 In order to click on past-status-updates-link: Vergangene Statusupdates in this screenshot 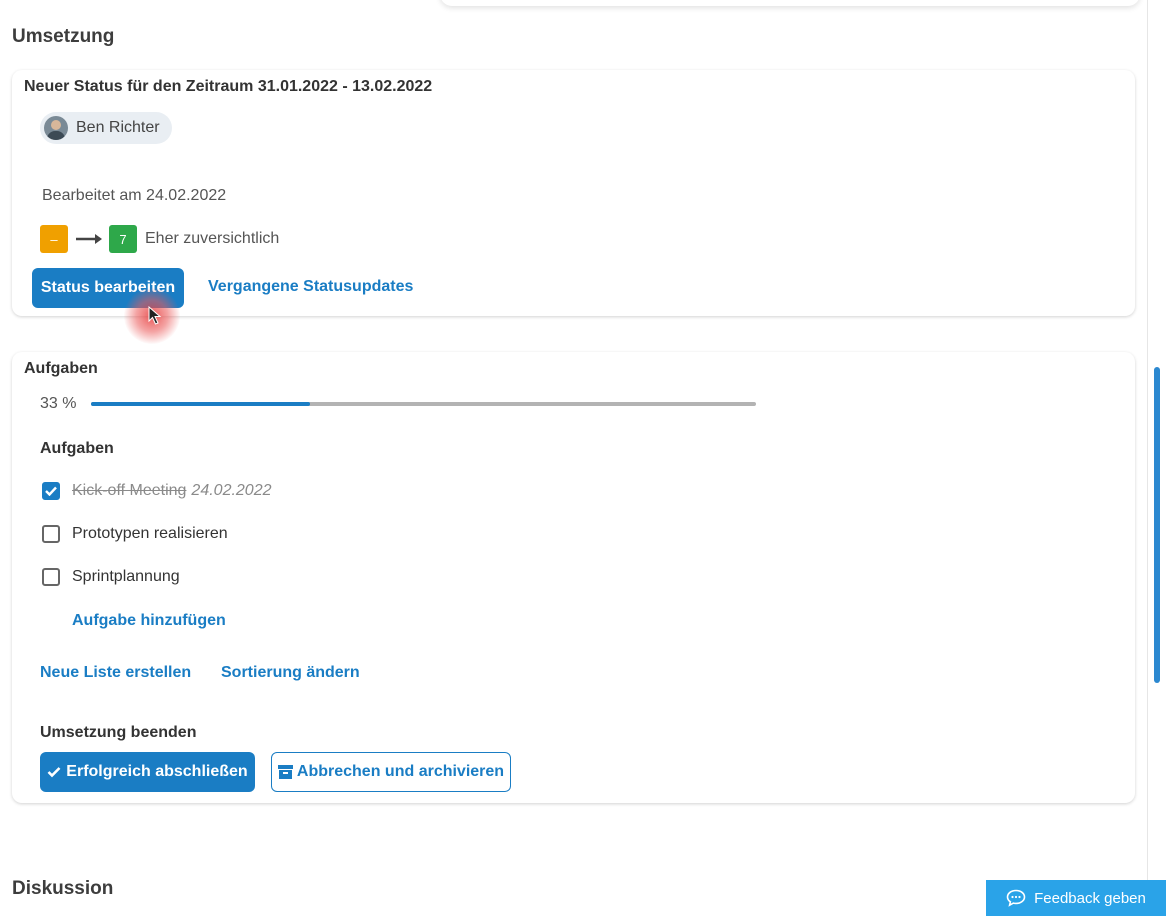, I will do `click(310, 287)`.